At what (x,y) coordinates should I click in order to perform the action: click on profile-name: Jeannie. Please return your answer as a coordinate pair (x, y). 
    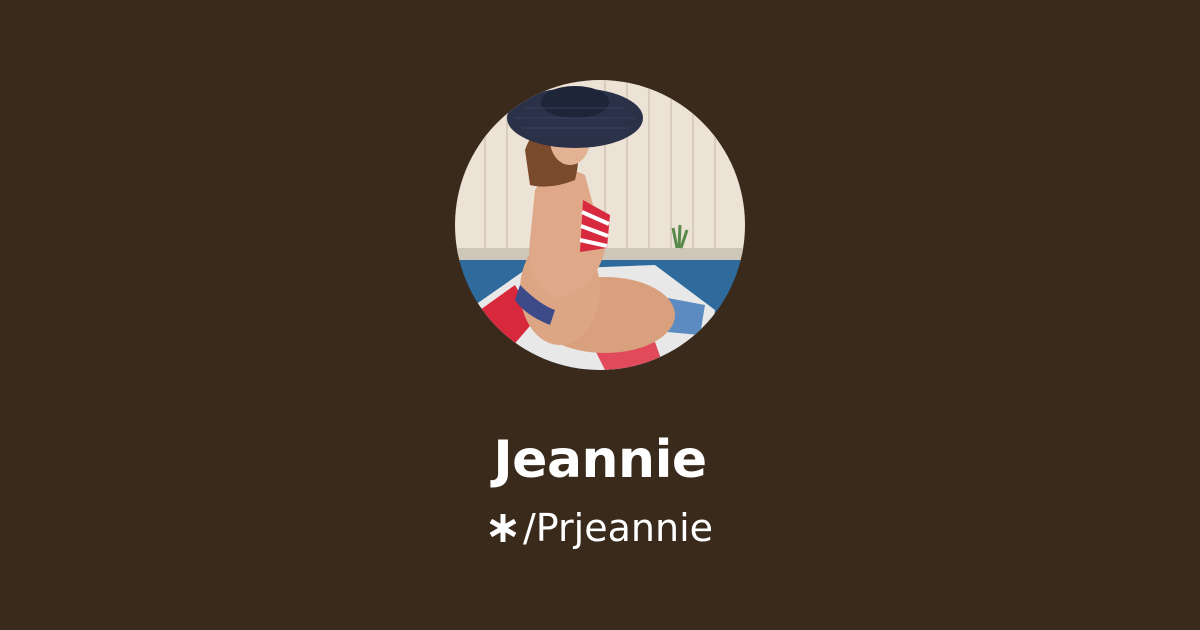
    Looking at the image, I should click on (600, 460).